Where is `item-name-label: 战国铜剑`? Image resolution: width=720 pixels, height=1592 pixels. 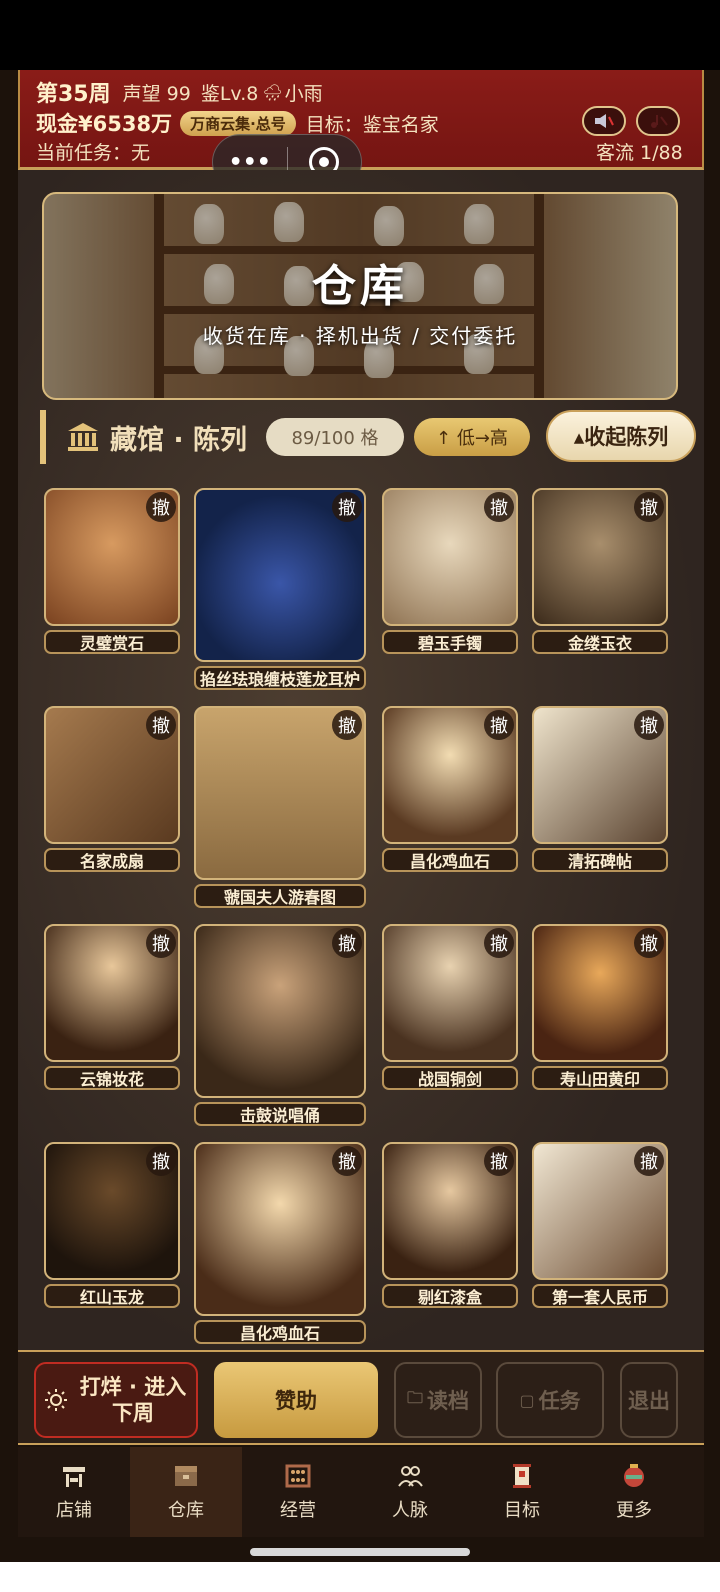 item-name-label: 战国铜剑 is located at coordinates (450, 1078).